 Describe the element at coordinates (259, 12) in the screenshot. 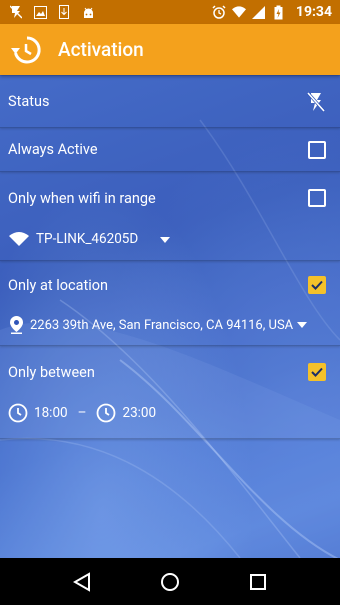

I see `cell-signal-icon` at that location.